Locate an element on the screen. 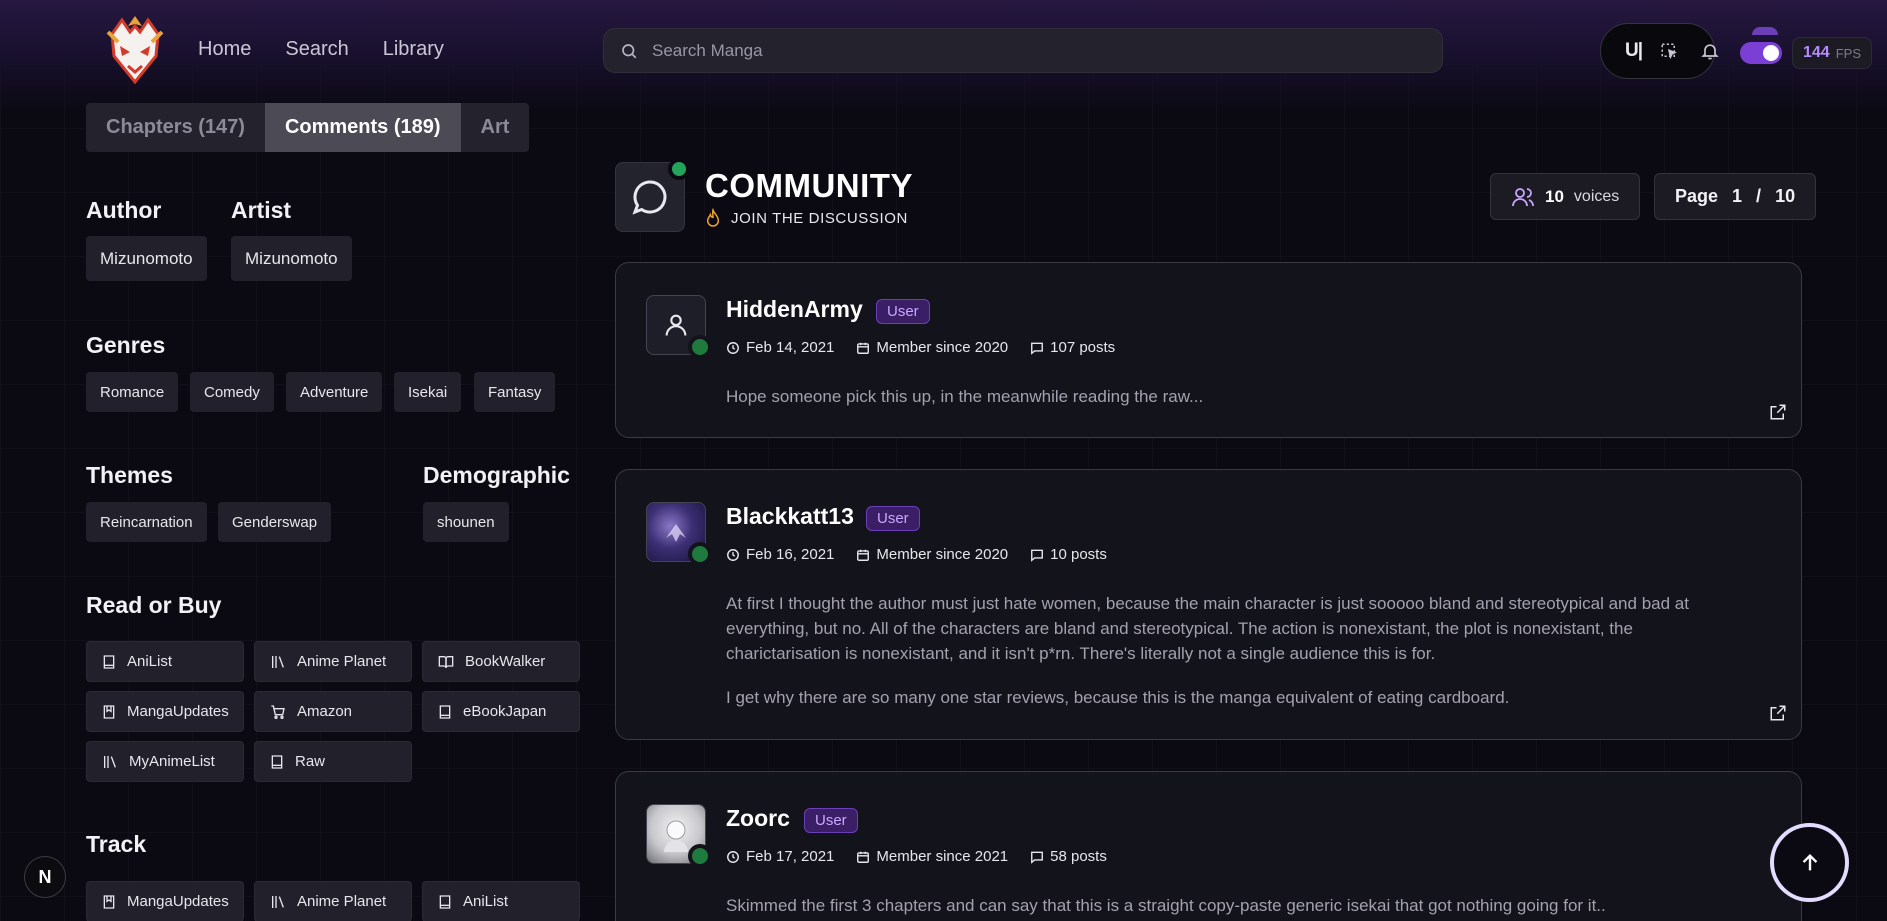 The height and width of the screenshot is (921, 1887). search-bar is located at coordinates (1023, 50).